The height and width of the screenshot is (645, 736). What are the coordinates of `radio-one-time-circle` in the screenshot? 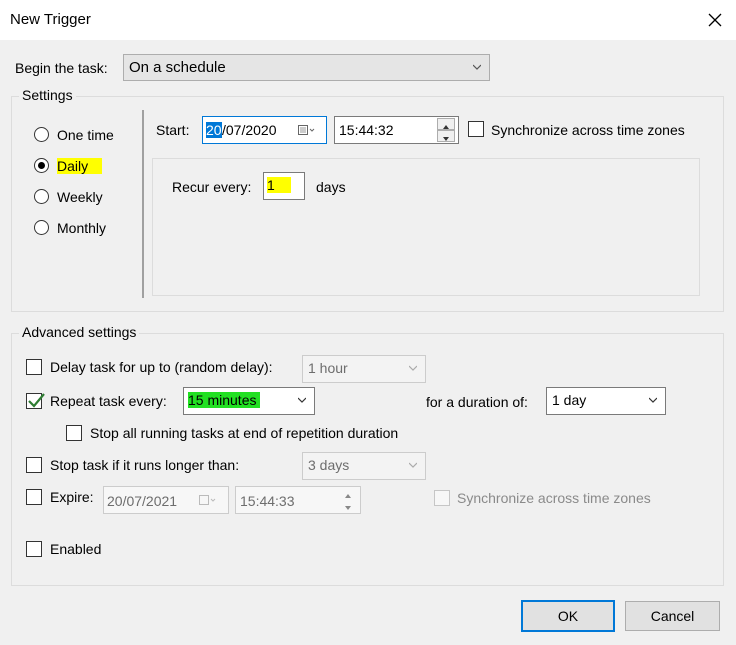 It's located at (41, 134).